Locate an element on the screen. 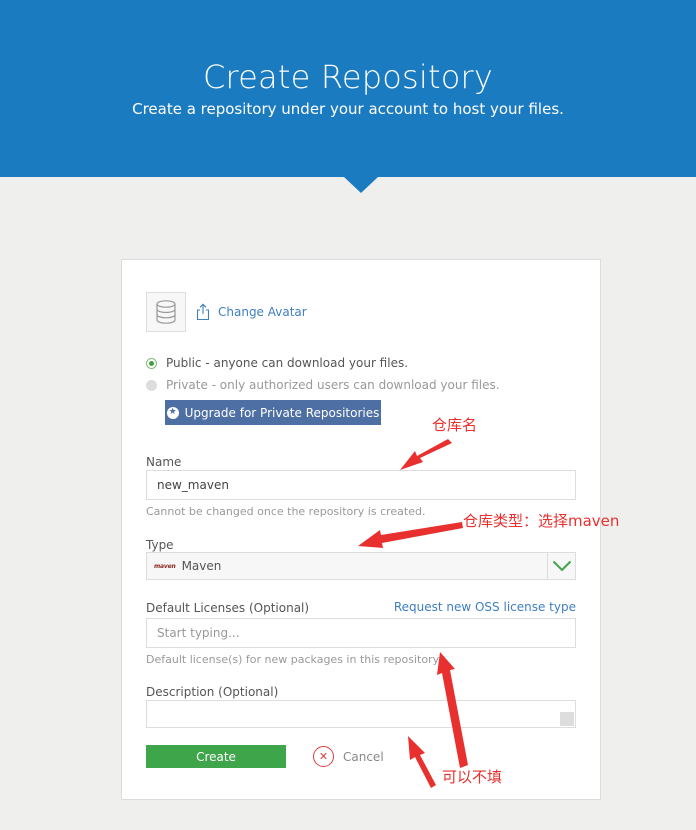  change-avatar-link: Change Avatar is located at coordinates (251, 312).